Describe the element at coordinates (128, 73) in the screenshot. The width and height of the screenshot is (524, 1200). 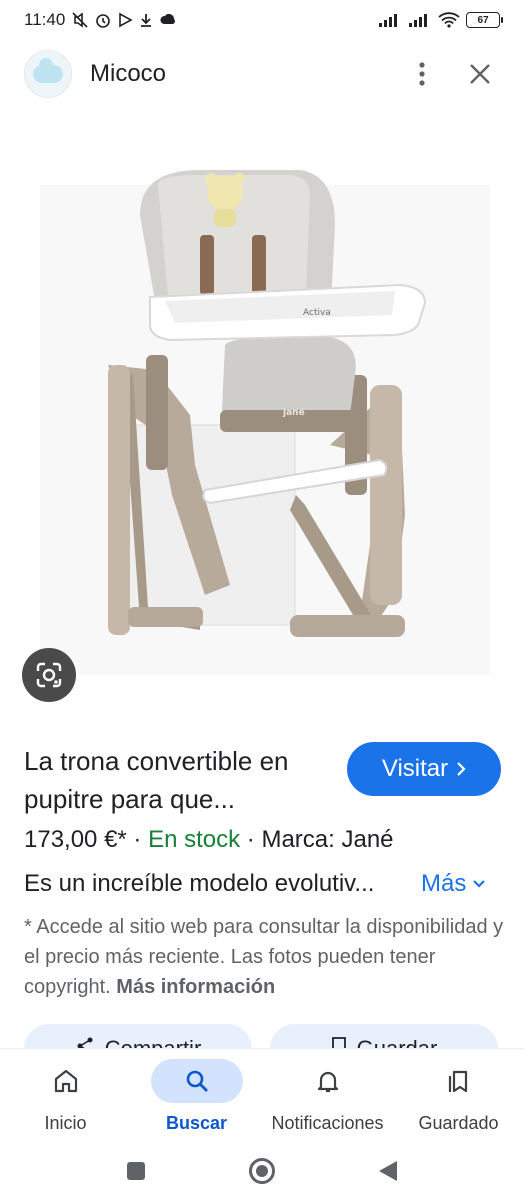
I see `site-name: Micoco` at that location.